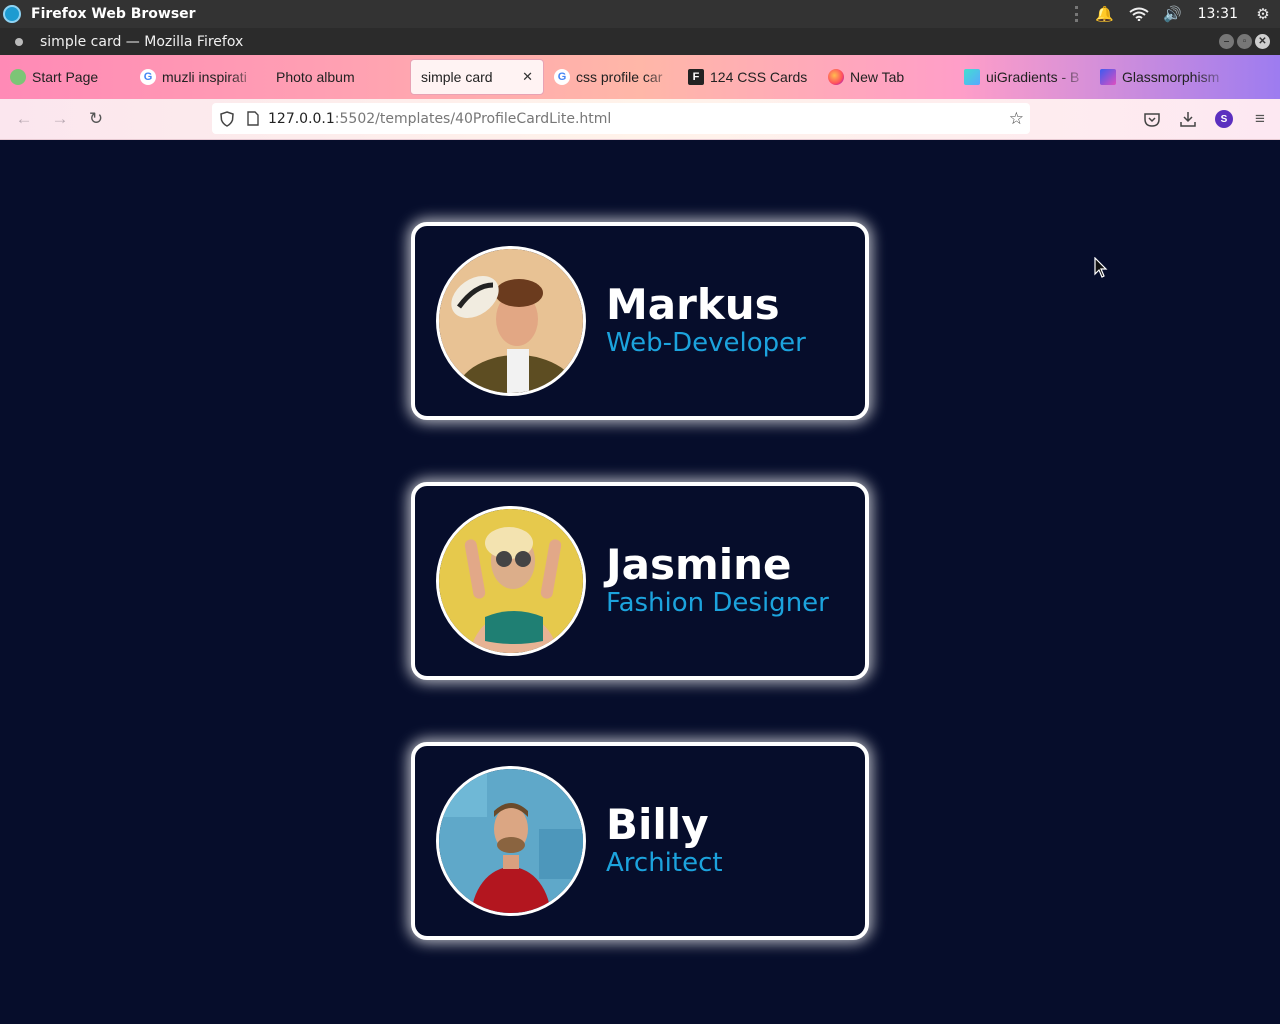 Image resolution: width=1280 pixels, height=1024 pixels. What do you see at coordinates (657, 824) in the screenshot?
I see `profile-name: Billy` at bounding box center [657, 824].